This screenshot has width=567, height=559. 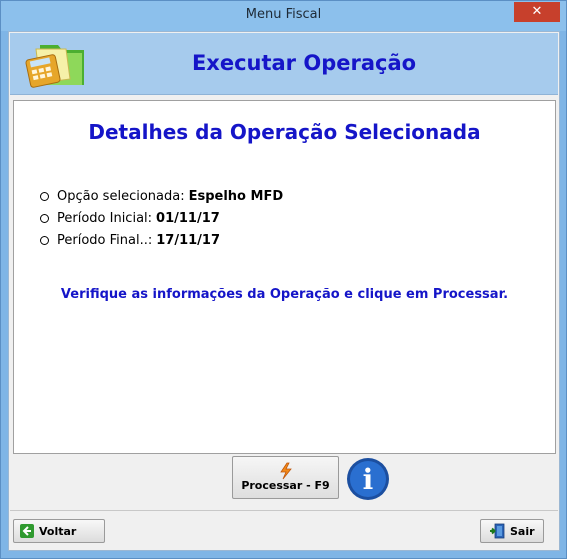 I want to click on processar-label: Processar - F9, so click(x=285, y=485).